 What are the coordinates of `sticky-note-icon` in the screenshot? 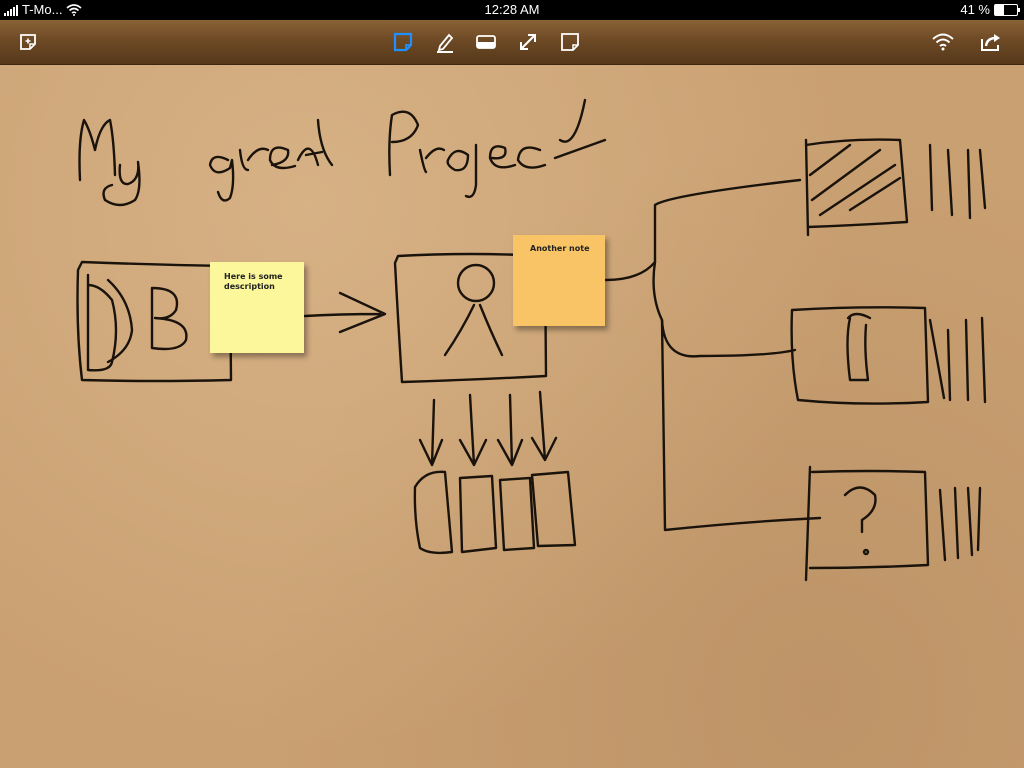 It's located at (403, 42).